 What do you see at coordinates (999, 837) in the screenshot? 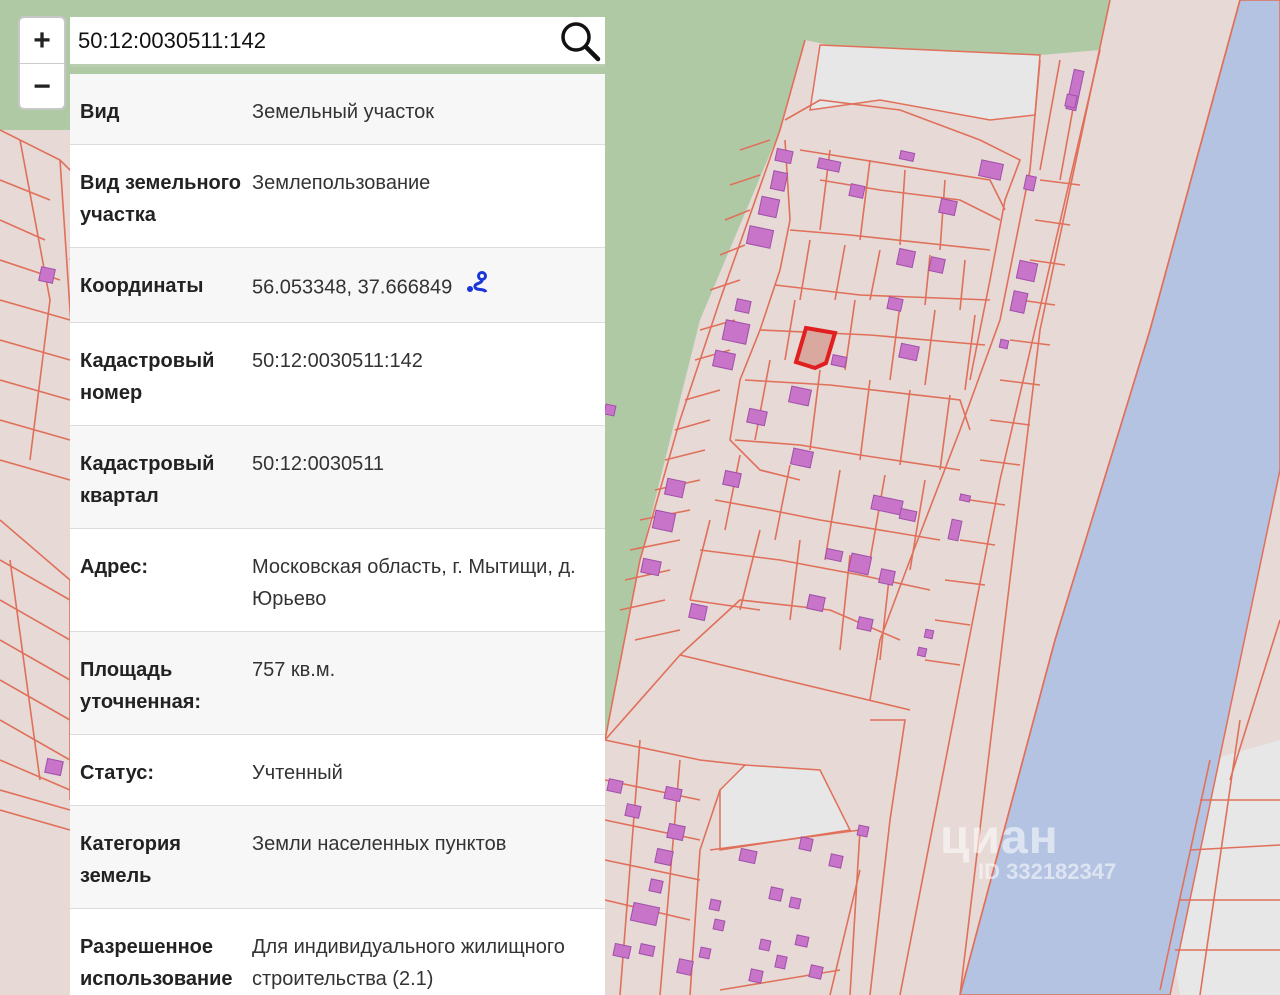
I see `watermark-brand: циан` at bounding box center [999, 837].